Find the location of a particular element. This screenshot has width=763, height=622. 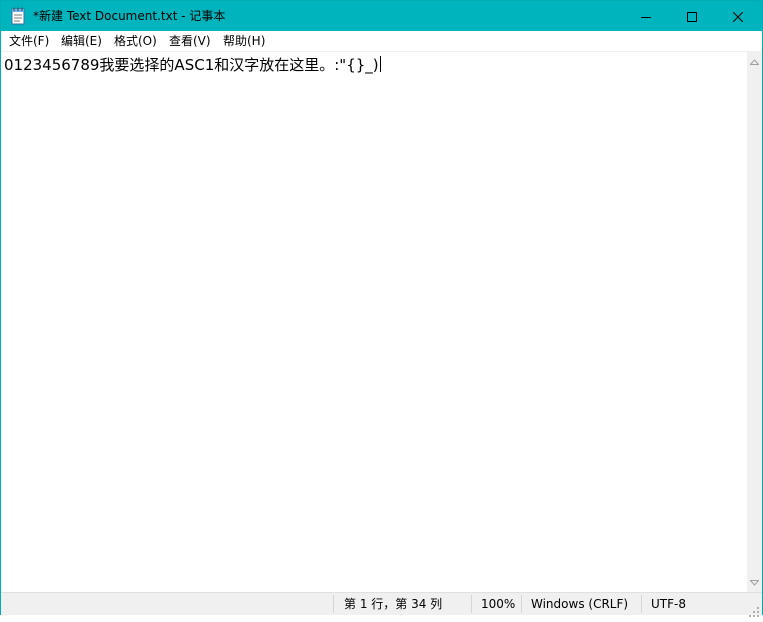

scroll-up-arrow-icon is located at coordinates (754, 61).